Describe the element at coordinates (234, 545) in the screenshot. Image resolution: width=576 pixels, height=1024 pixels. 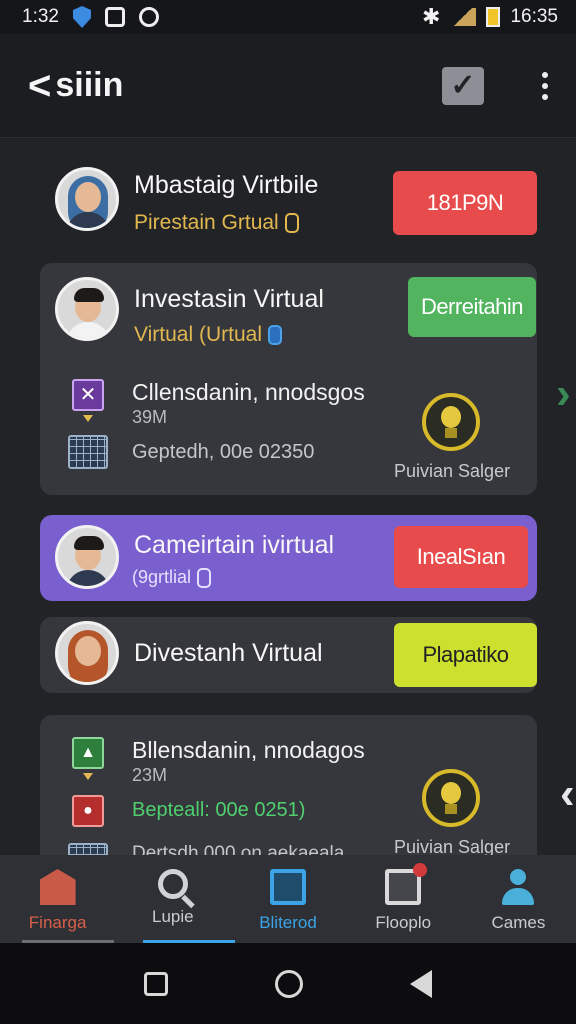
I see `item-title: Cameirtain ivirtual` at that location.